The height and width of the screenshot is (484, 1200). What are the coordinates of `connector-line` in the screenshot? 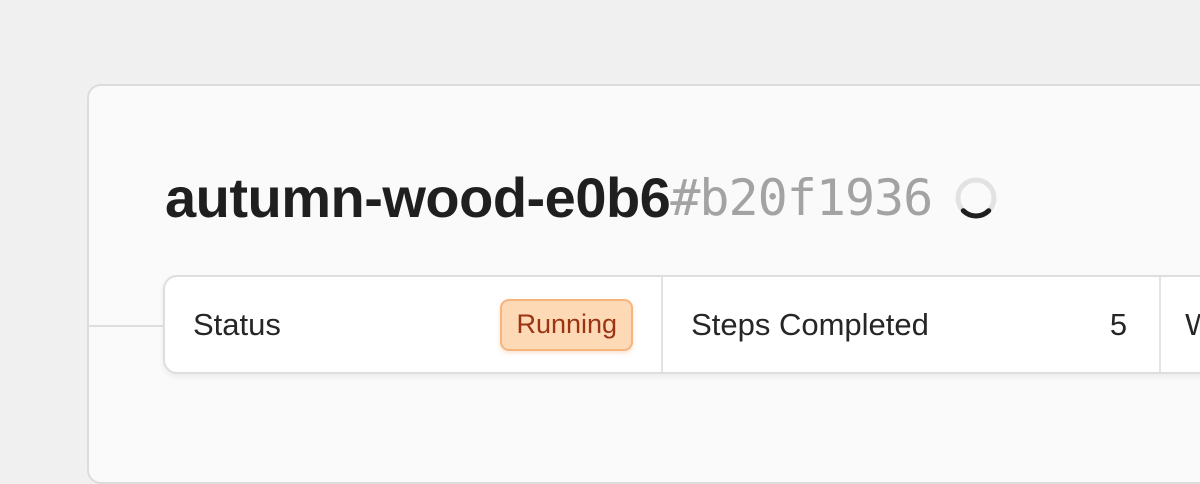 It's located at (127, 326).